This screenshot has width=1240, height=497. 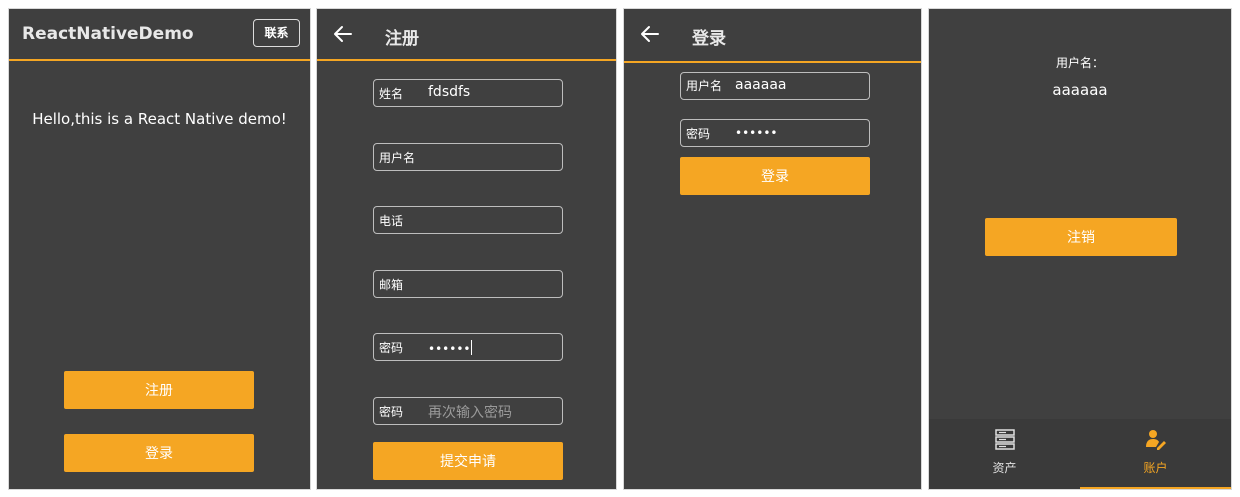 I want to click on text-caret, so click(x=472, y=347).